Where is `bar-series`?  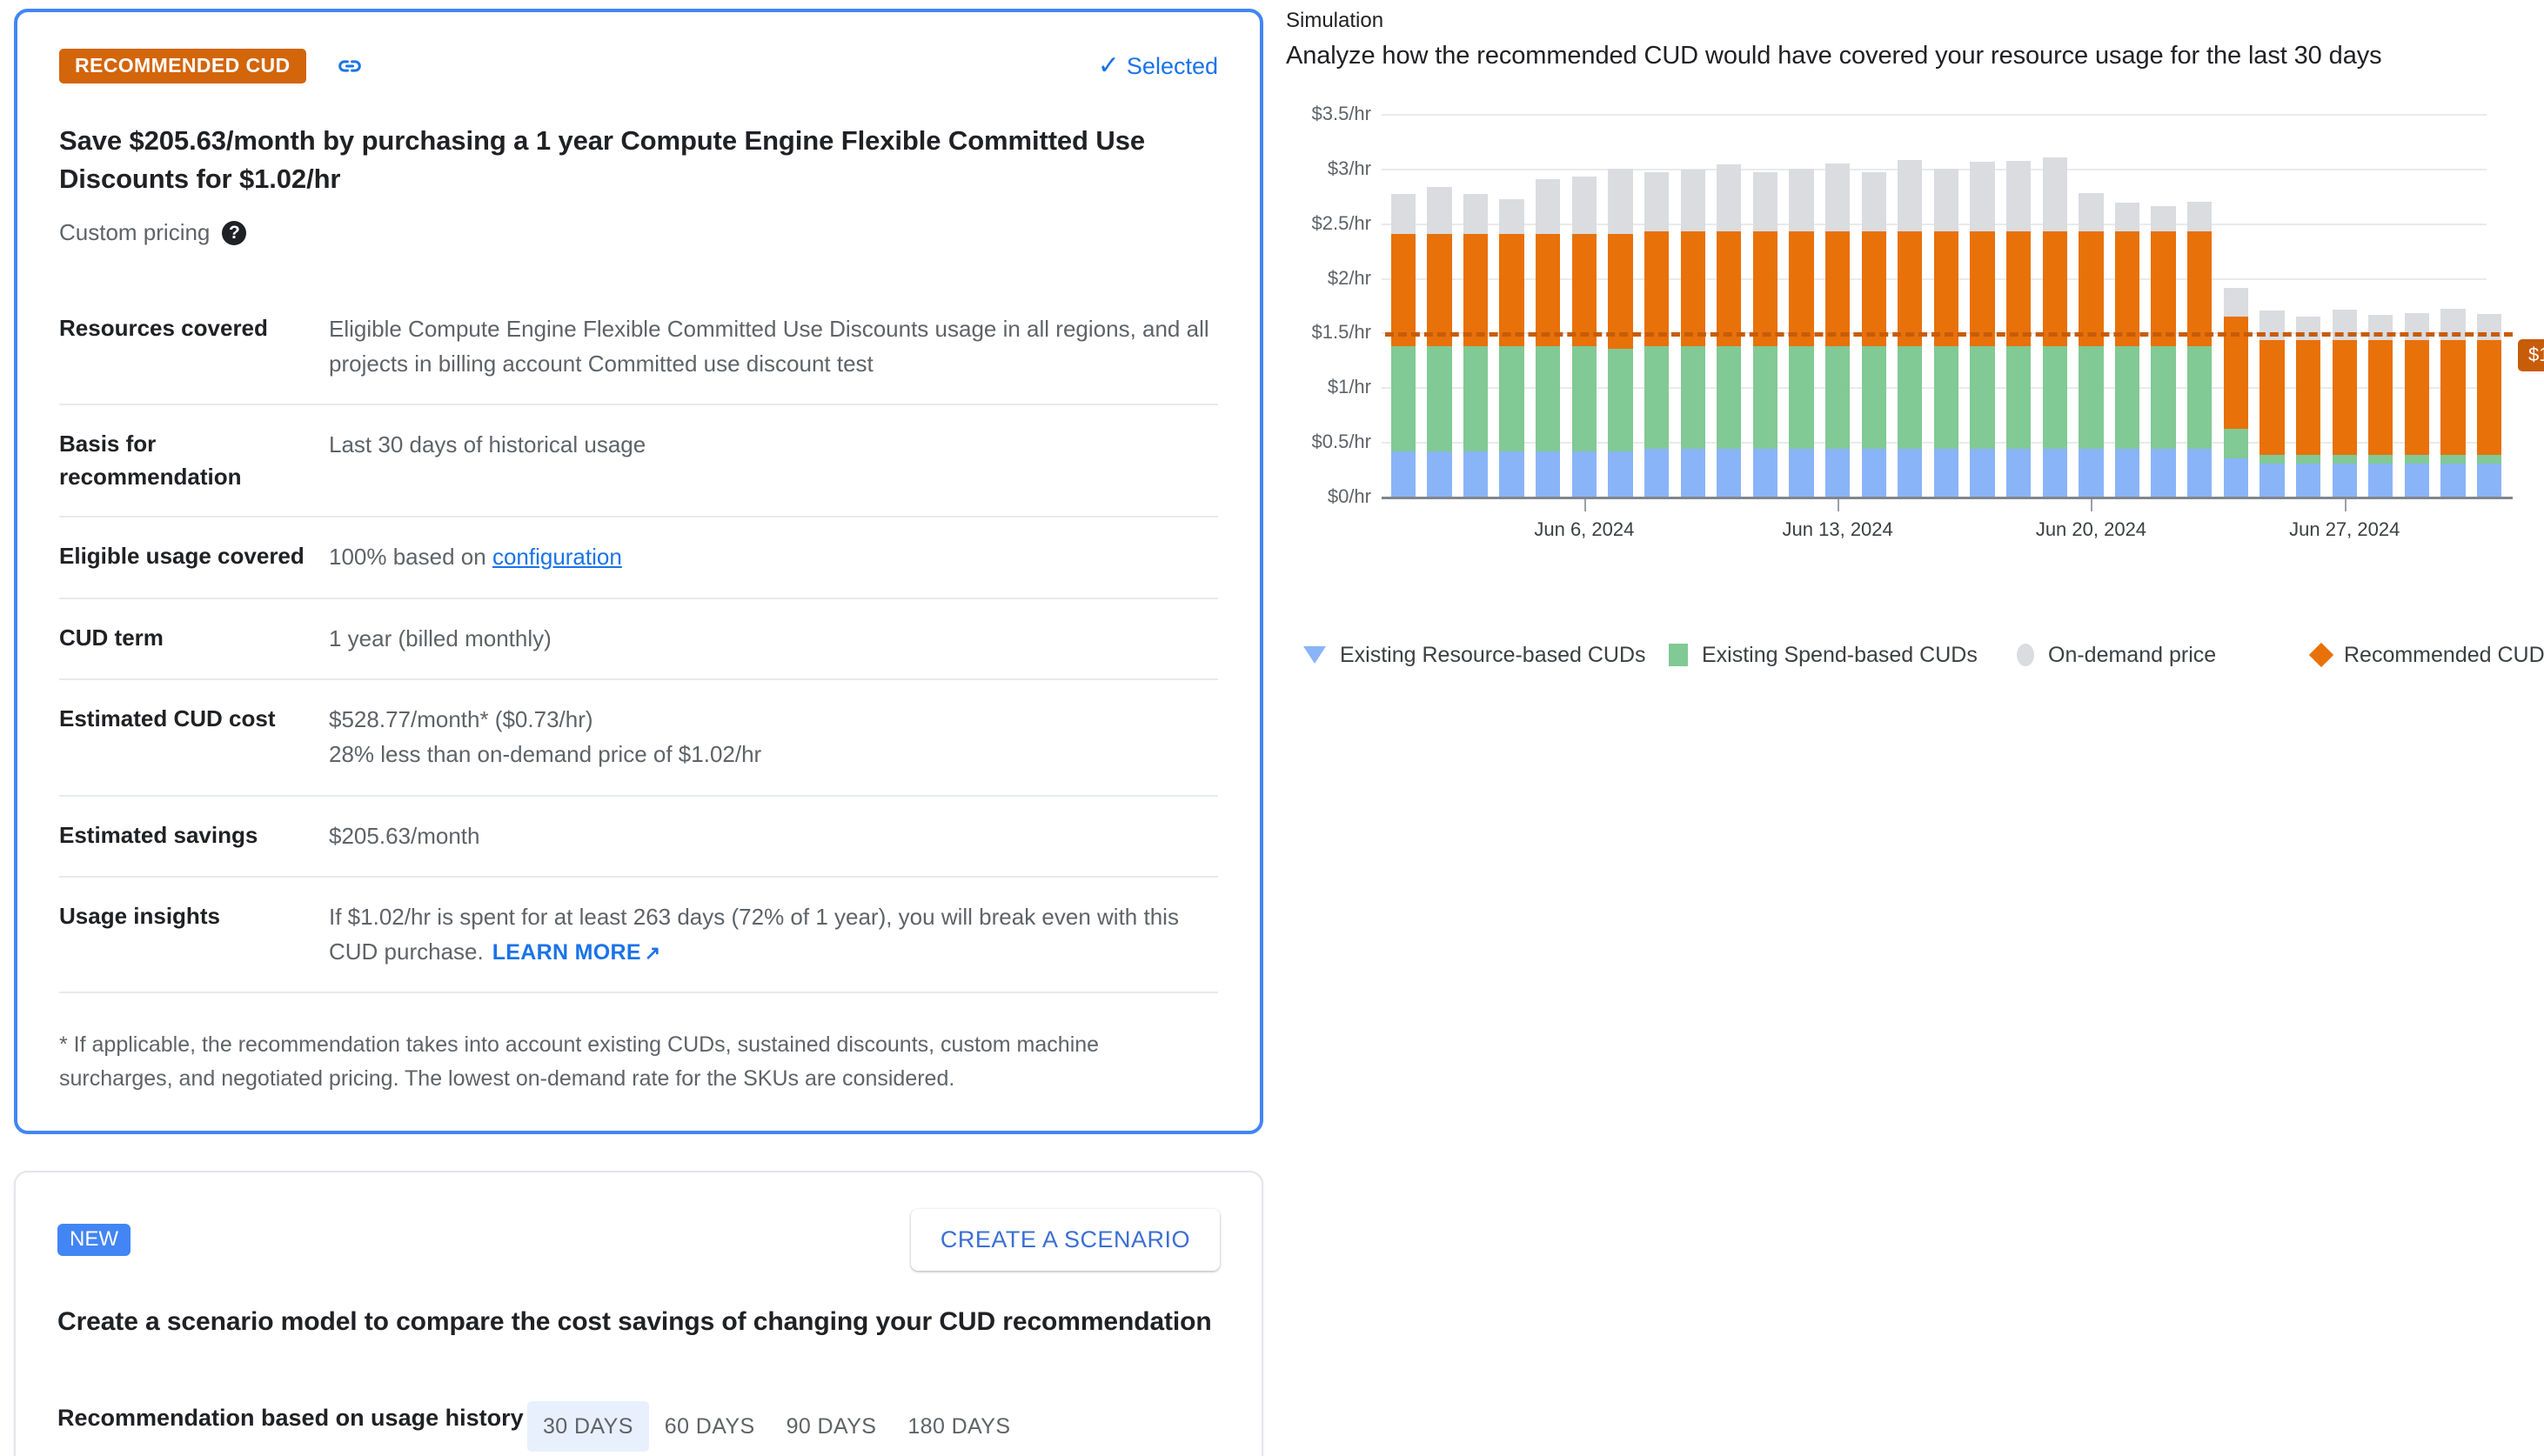 bar-series is located at coordinates (1946, 305).